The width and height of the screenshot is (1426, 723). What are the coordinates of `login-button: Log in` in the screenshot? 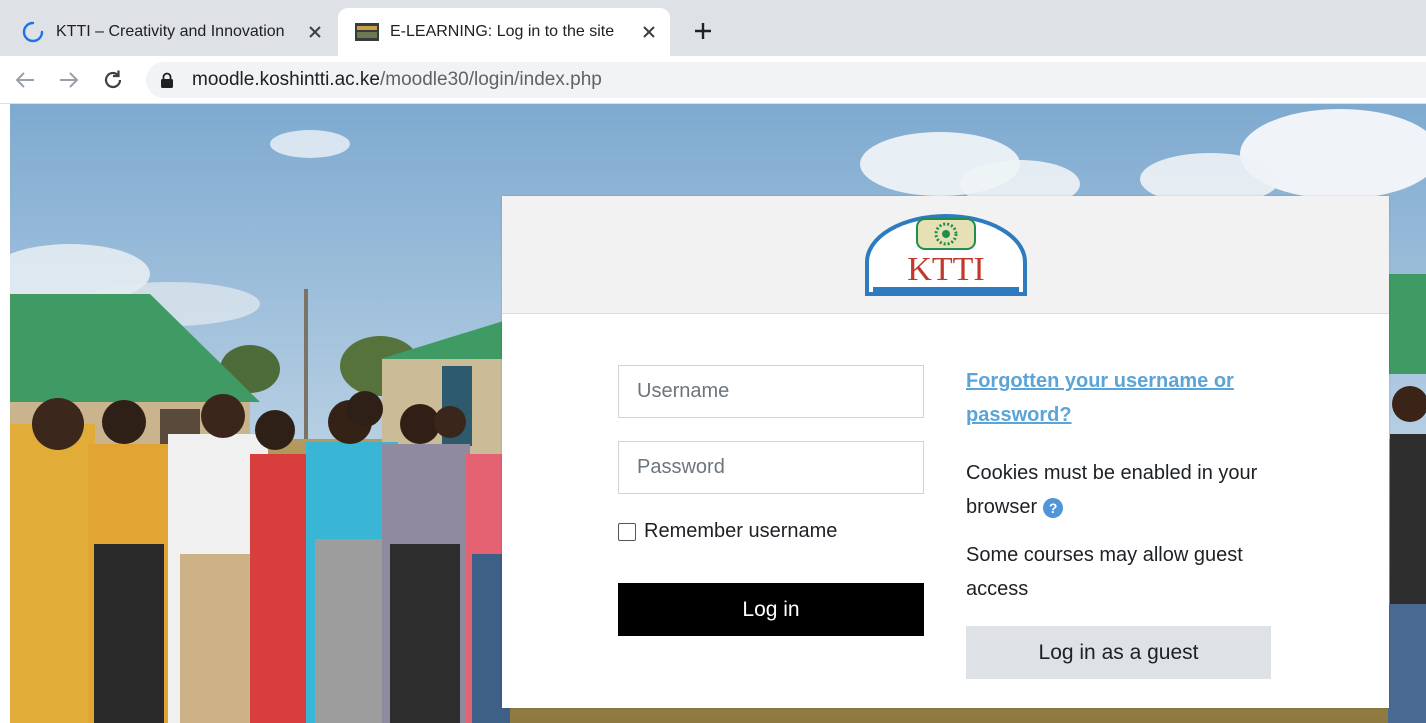 It's located at (771, 609).